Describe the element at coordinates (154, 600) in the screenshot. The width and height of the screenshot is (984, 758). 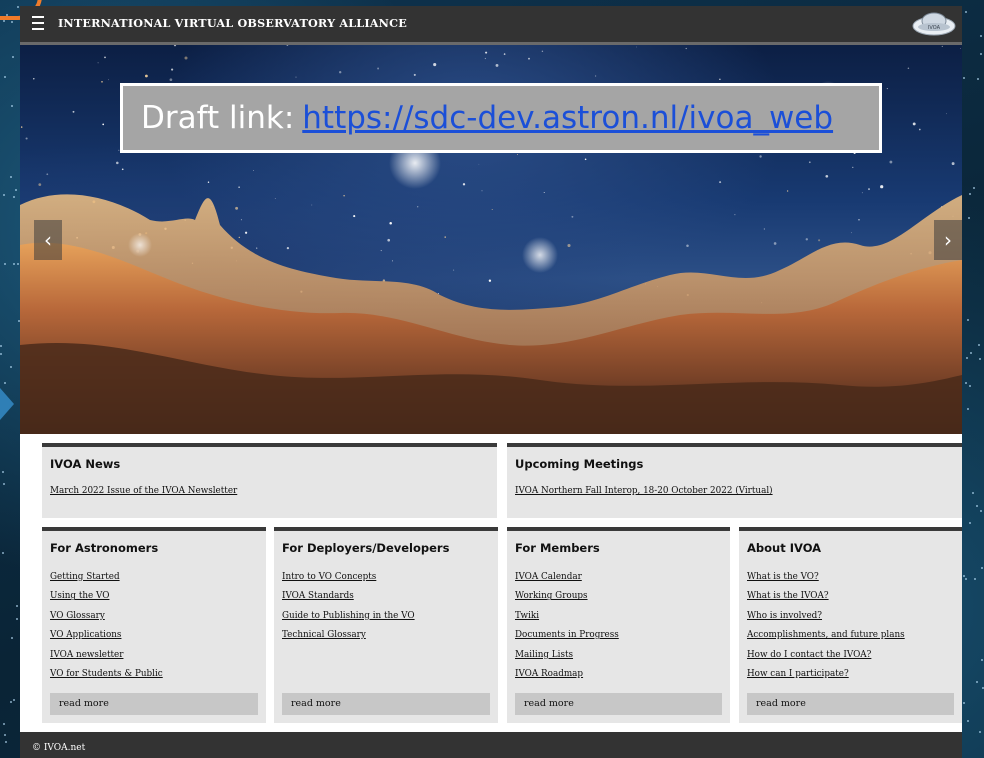
I see `section-link: Using the VO` at that location.